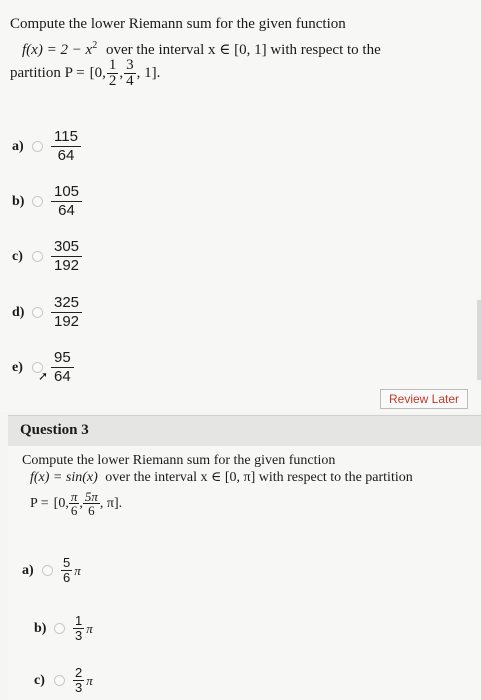 The height and width of the screenshot is (700, 481). What do you see at coordinates (91, 496) in the screenshot?
I see `fraction-numerator: 5π` at bounding box center [91, 496].